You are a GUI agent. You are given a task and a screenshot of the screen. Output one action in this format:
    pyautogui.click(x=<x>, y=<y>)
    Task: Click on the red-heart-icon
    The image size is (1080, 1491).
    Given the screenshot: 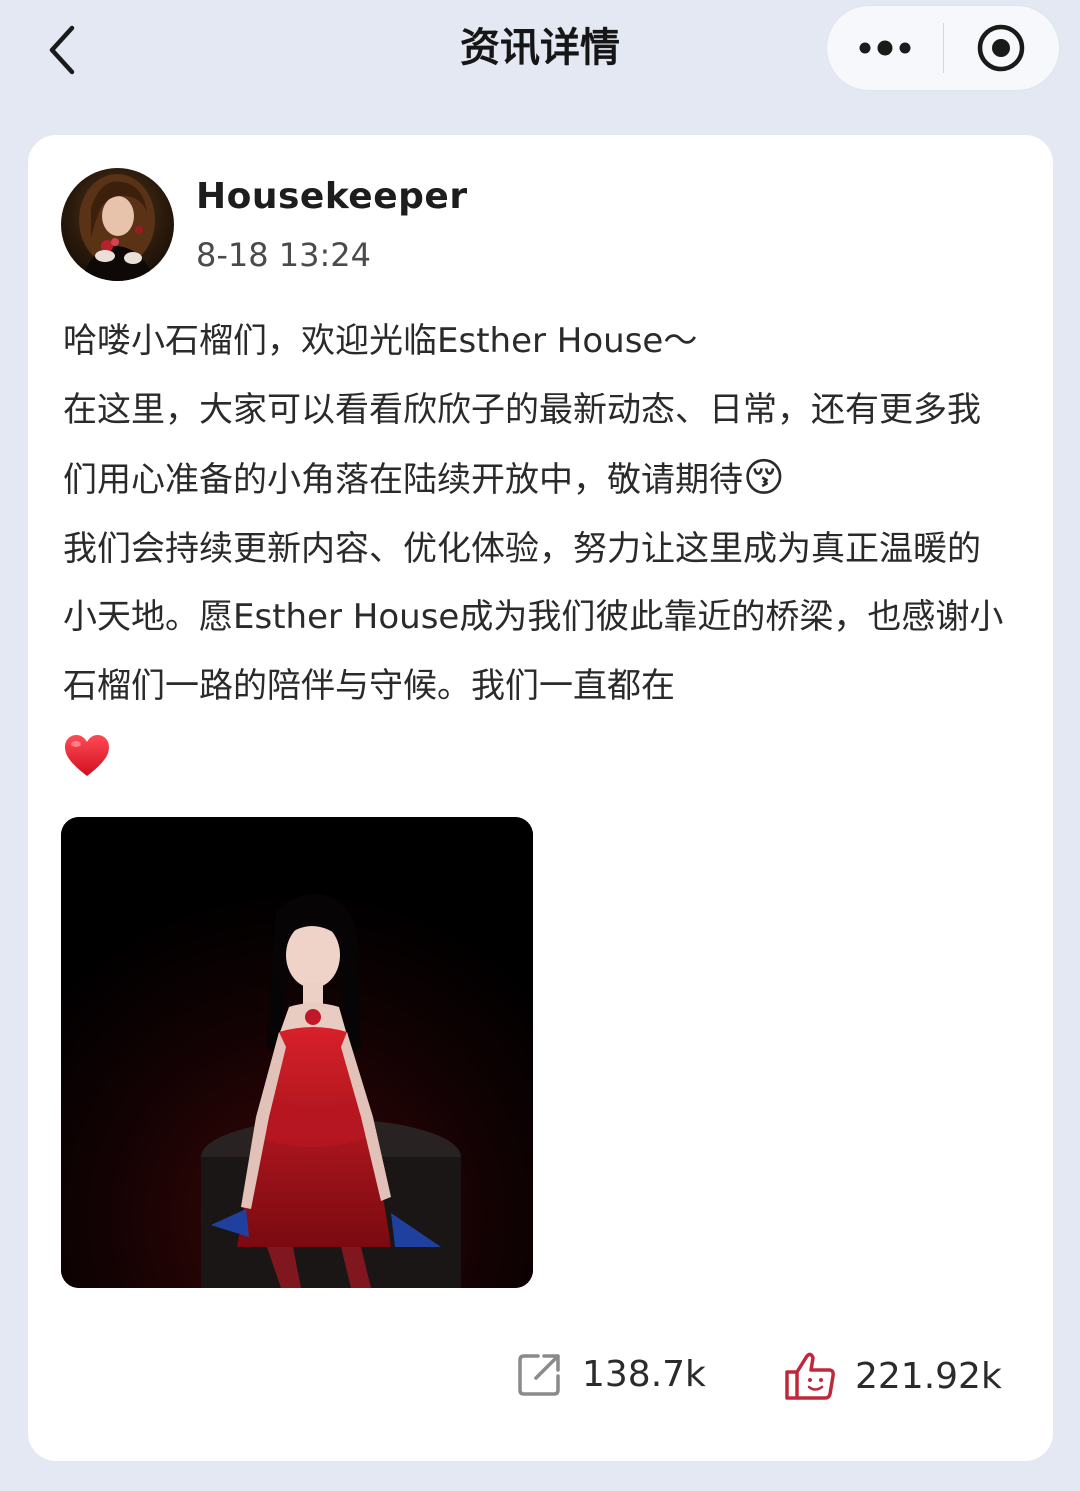 What is the action you would take?
    pyautogui.click(x=87, y=755)
    